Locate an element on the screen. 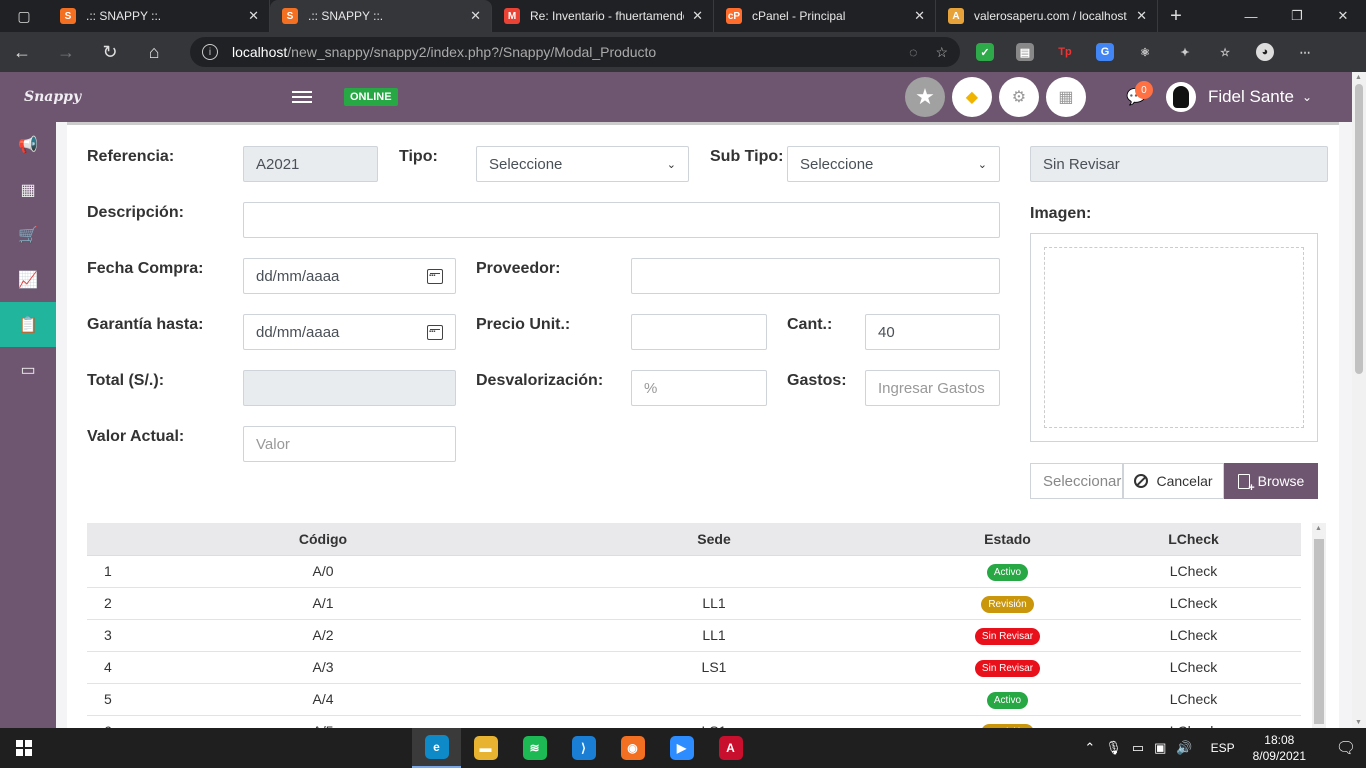 Image resolution: width=1366 pixels, height=768 pixels. taskbar-app-vscode: ⟩ is located at coordinates (583, 748).